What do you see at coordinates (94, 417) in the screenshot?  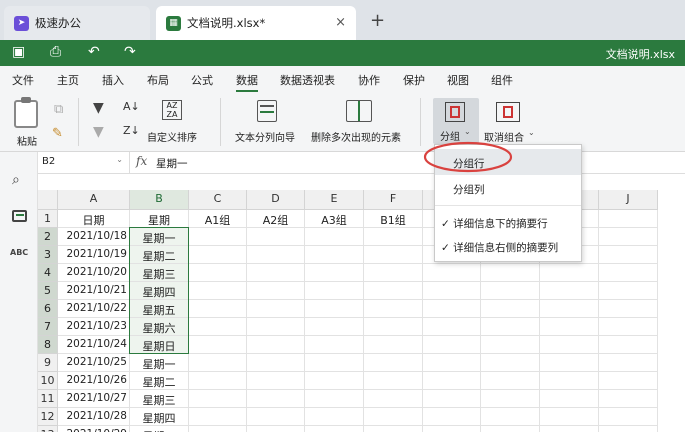 I see `table-cell: 2021/10/28` at bounding box center [94, 417].